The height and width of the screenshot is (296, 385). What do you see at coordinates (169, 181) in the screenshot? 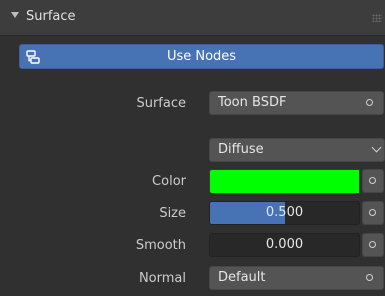
I see `color-label: Color` at bounding box center [169, 181].